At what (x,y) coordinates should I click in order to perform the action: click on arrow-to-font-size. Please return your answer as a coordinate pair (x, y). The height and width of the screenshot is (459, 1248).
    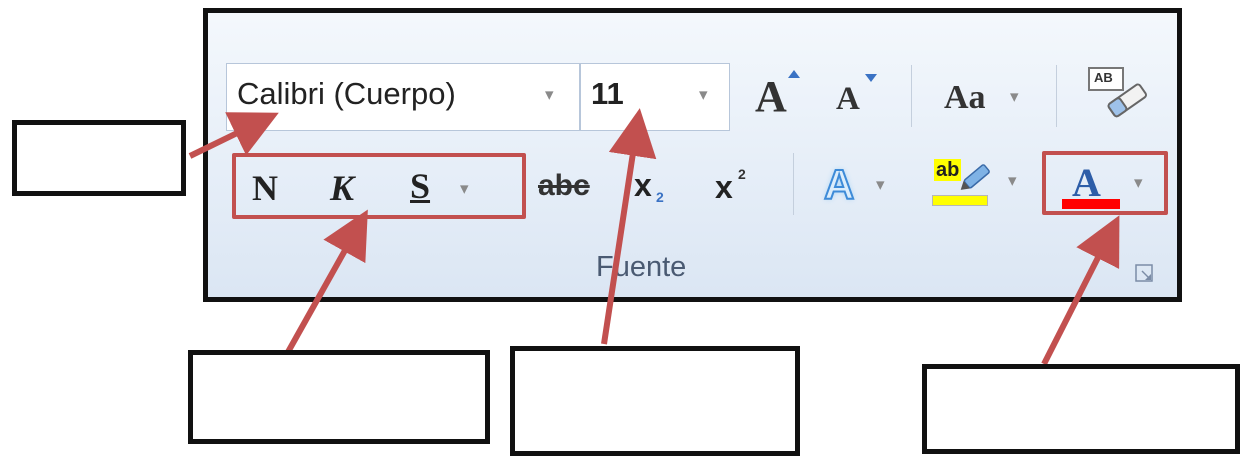
    Looking at the image, I should click on (629, 226).